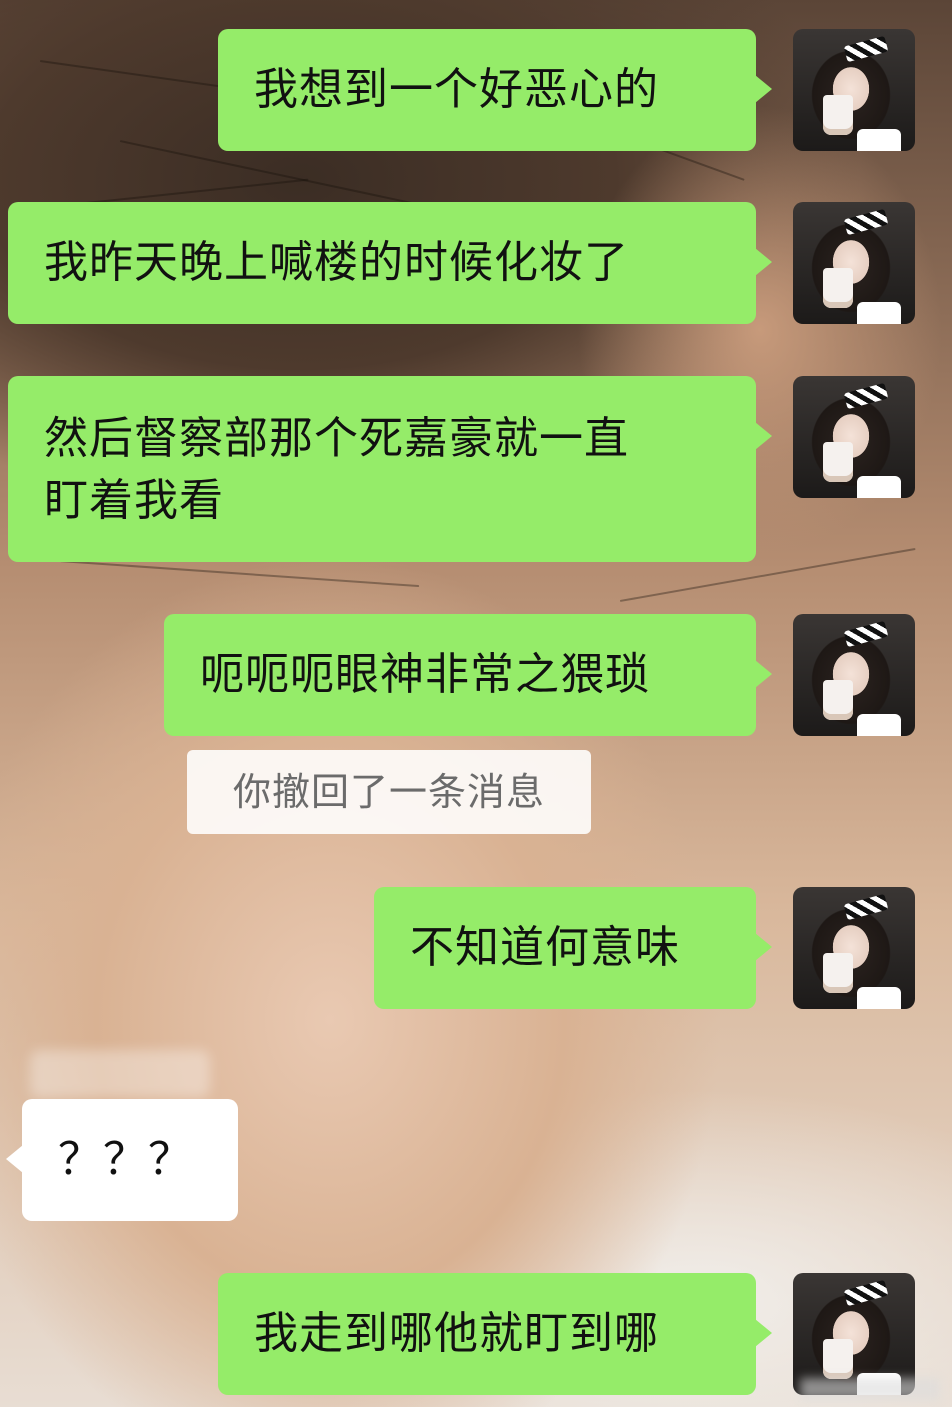  Describe the element at coordinates (134, 500) in the screenshot. I see `message-text-line-2: 盯着我看` at that location.